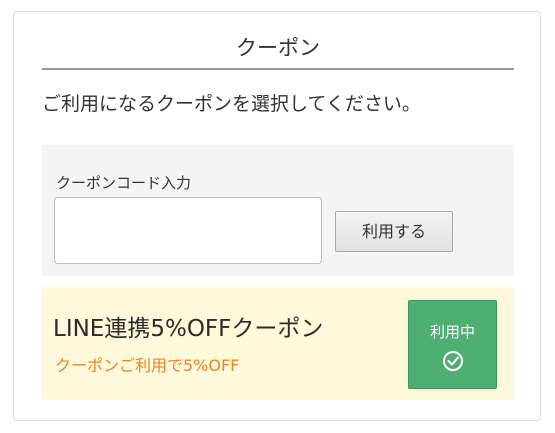 This screenshot has width=555, height=433. I want to click on coupon-code-label: クーポンコード入力, so click(124, 183).